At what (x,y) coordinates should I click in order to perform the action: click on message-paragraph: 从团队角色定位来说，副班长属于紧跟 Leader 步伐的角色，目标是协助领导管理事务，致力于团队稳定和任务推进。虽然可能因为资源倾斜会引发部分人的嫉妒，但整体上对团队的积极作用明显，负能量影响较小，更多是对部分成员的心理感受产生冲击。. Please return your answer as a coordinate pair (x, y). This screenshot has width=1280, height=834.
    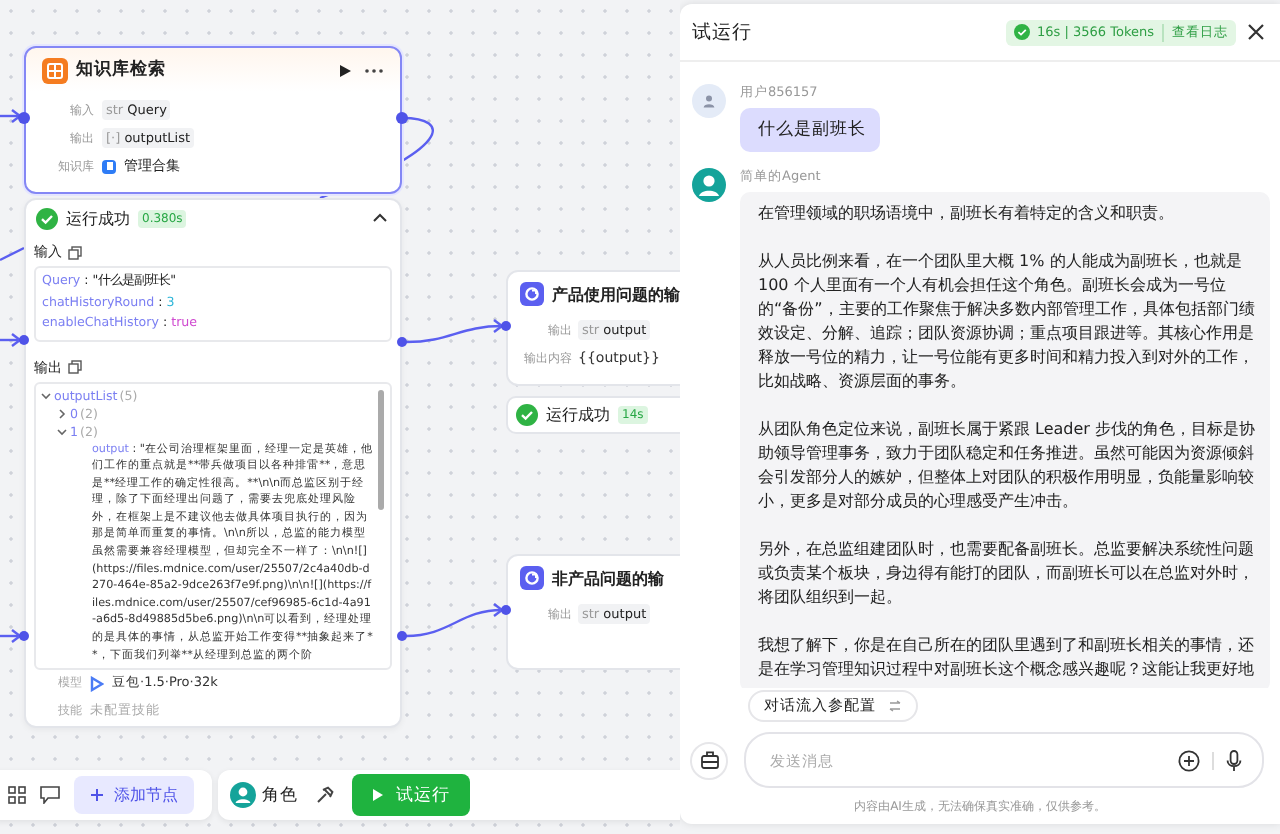
    Looking at the image, I should click on (1007, 466).